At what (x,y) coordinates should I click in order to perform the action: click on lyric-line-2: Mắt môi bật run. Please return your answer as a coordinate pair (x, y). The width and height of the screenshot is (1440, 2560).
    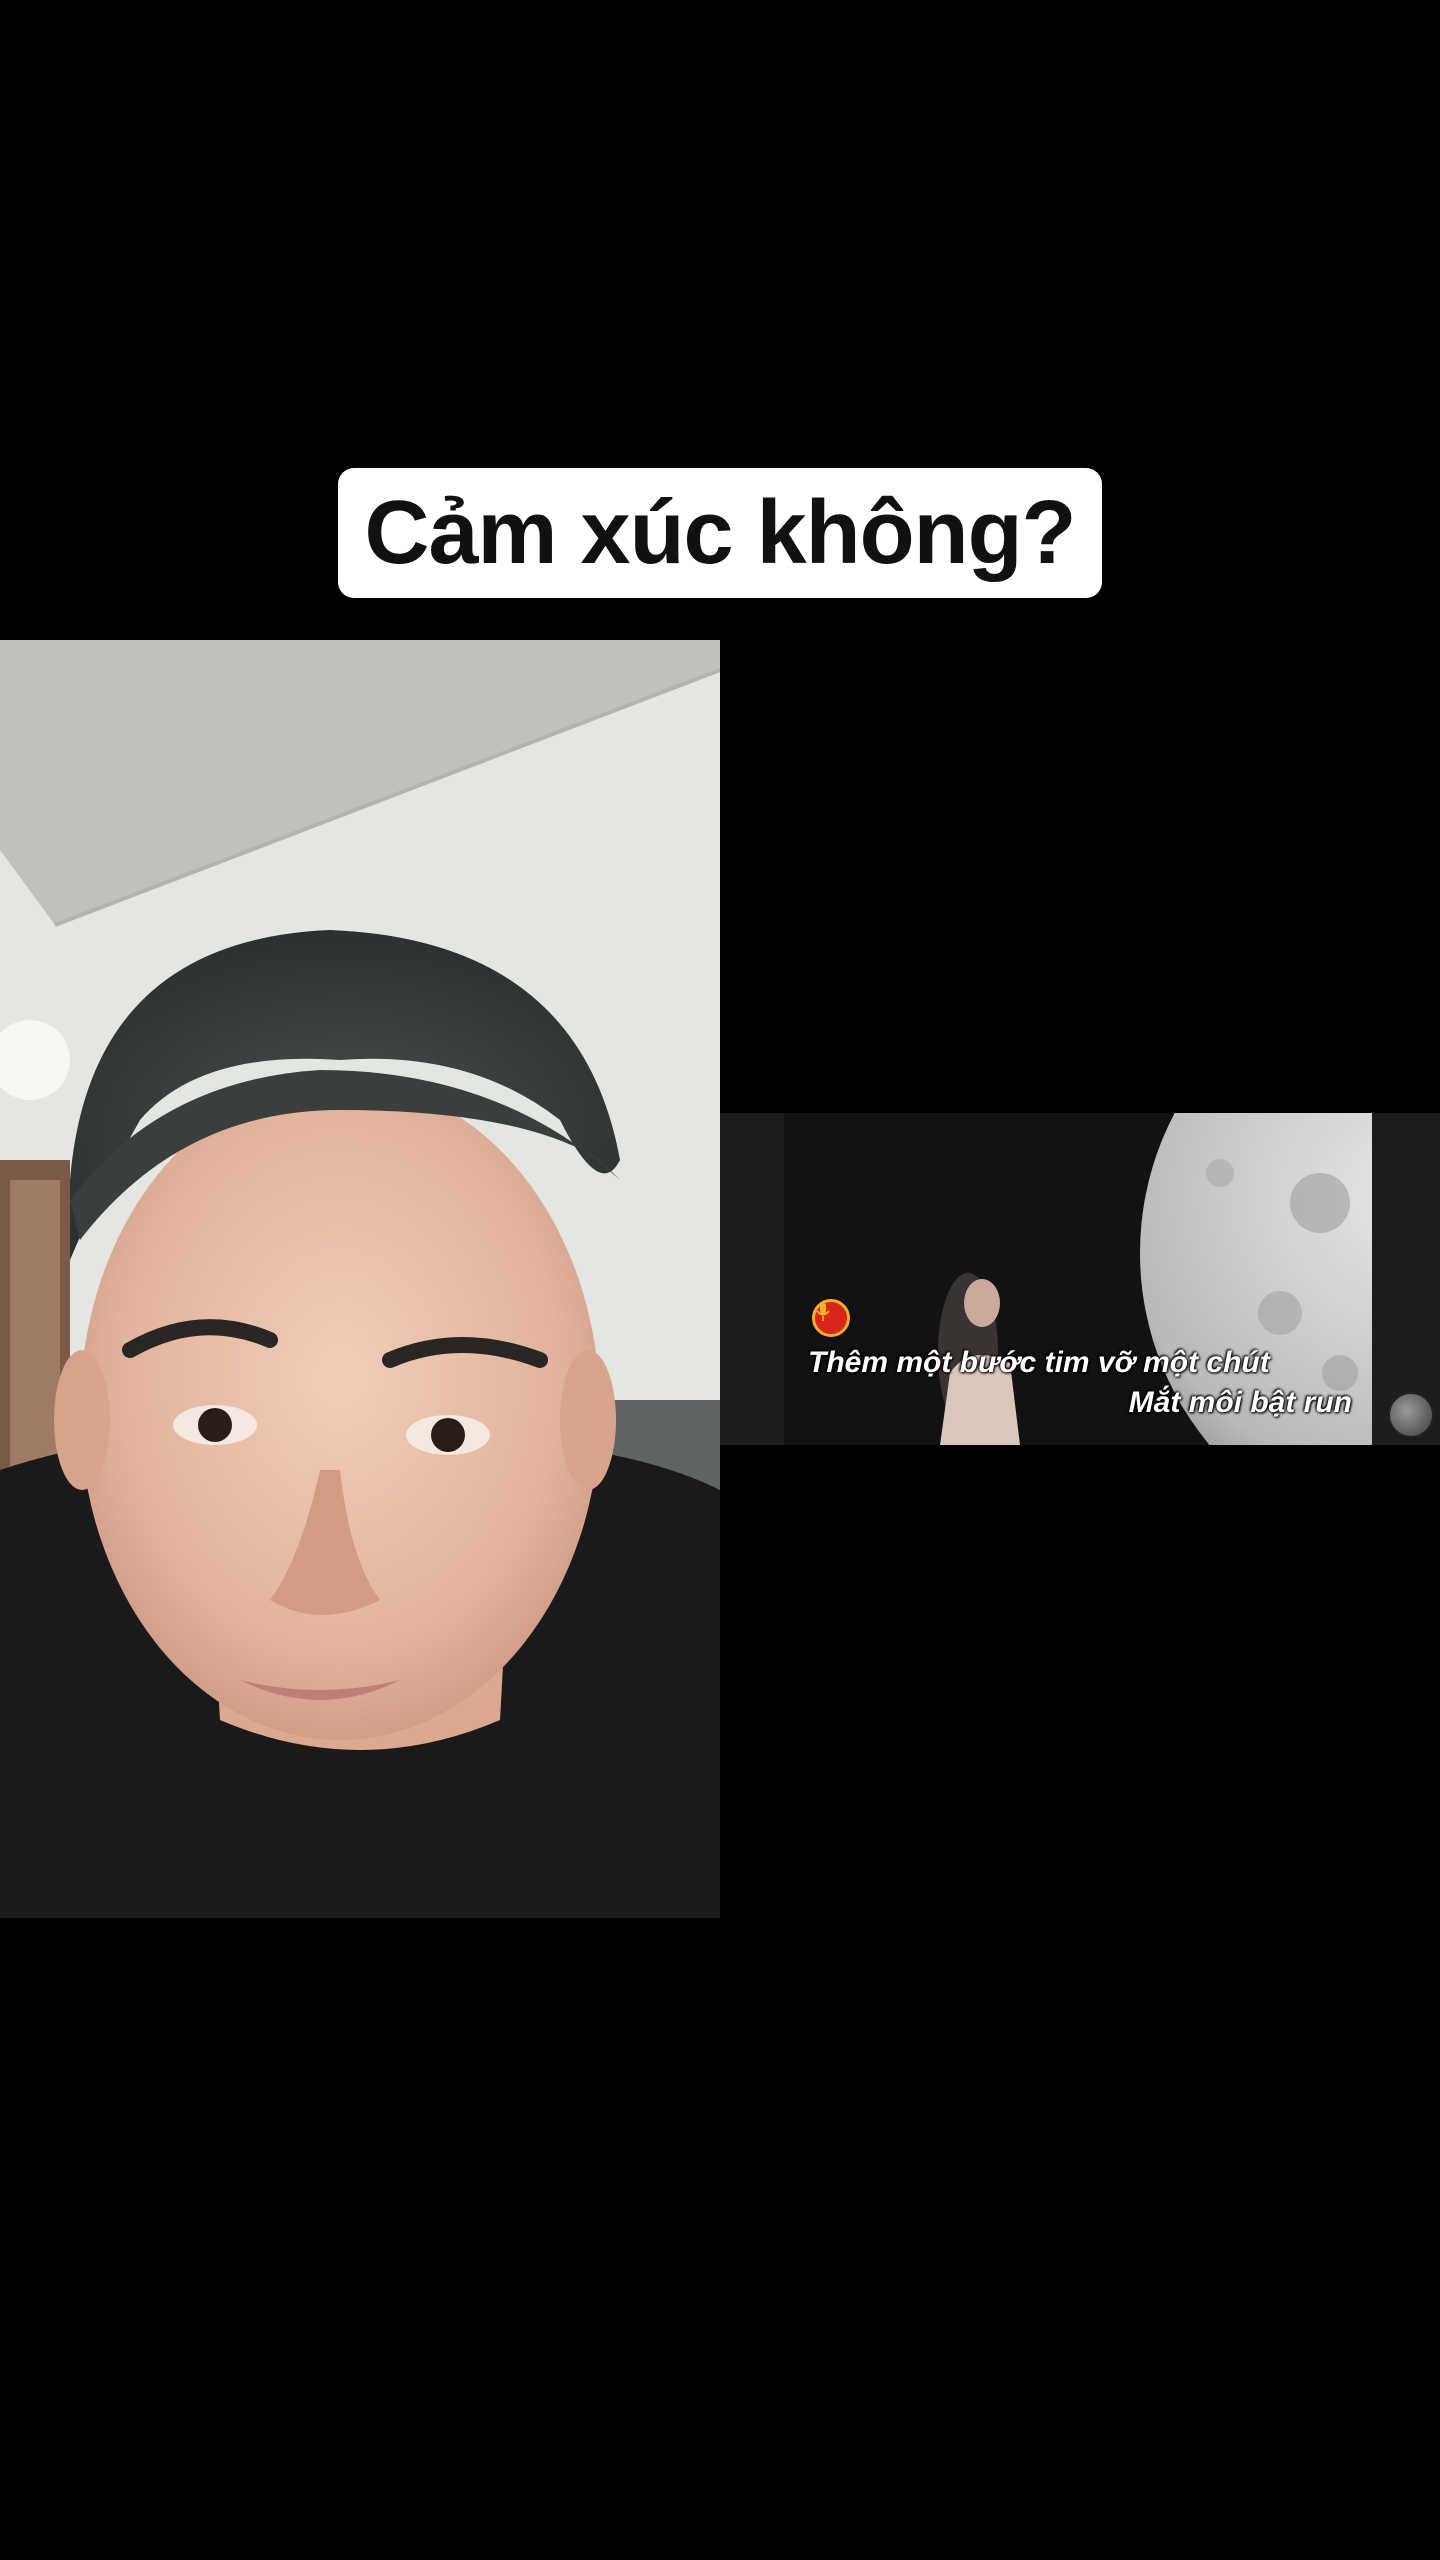
    Looking at the image, I should click on (1240, 1402).